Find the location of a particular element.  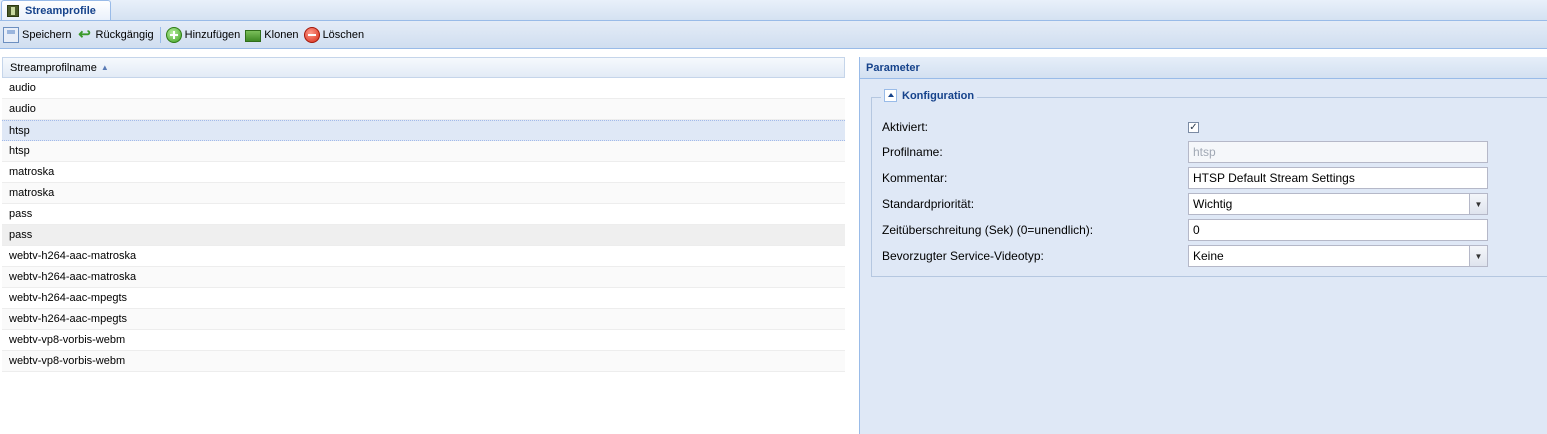

delete-button: Löschen is located at coordinates (336, 35).